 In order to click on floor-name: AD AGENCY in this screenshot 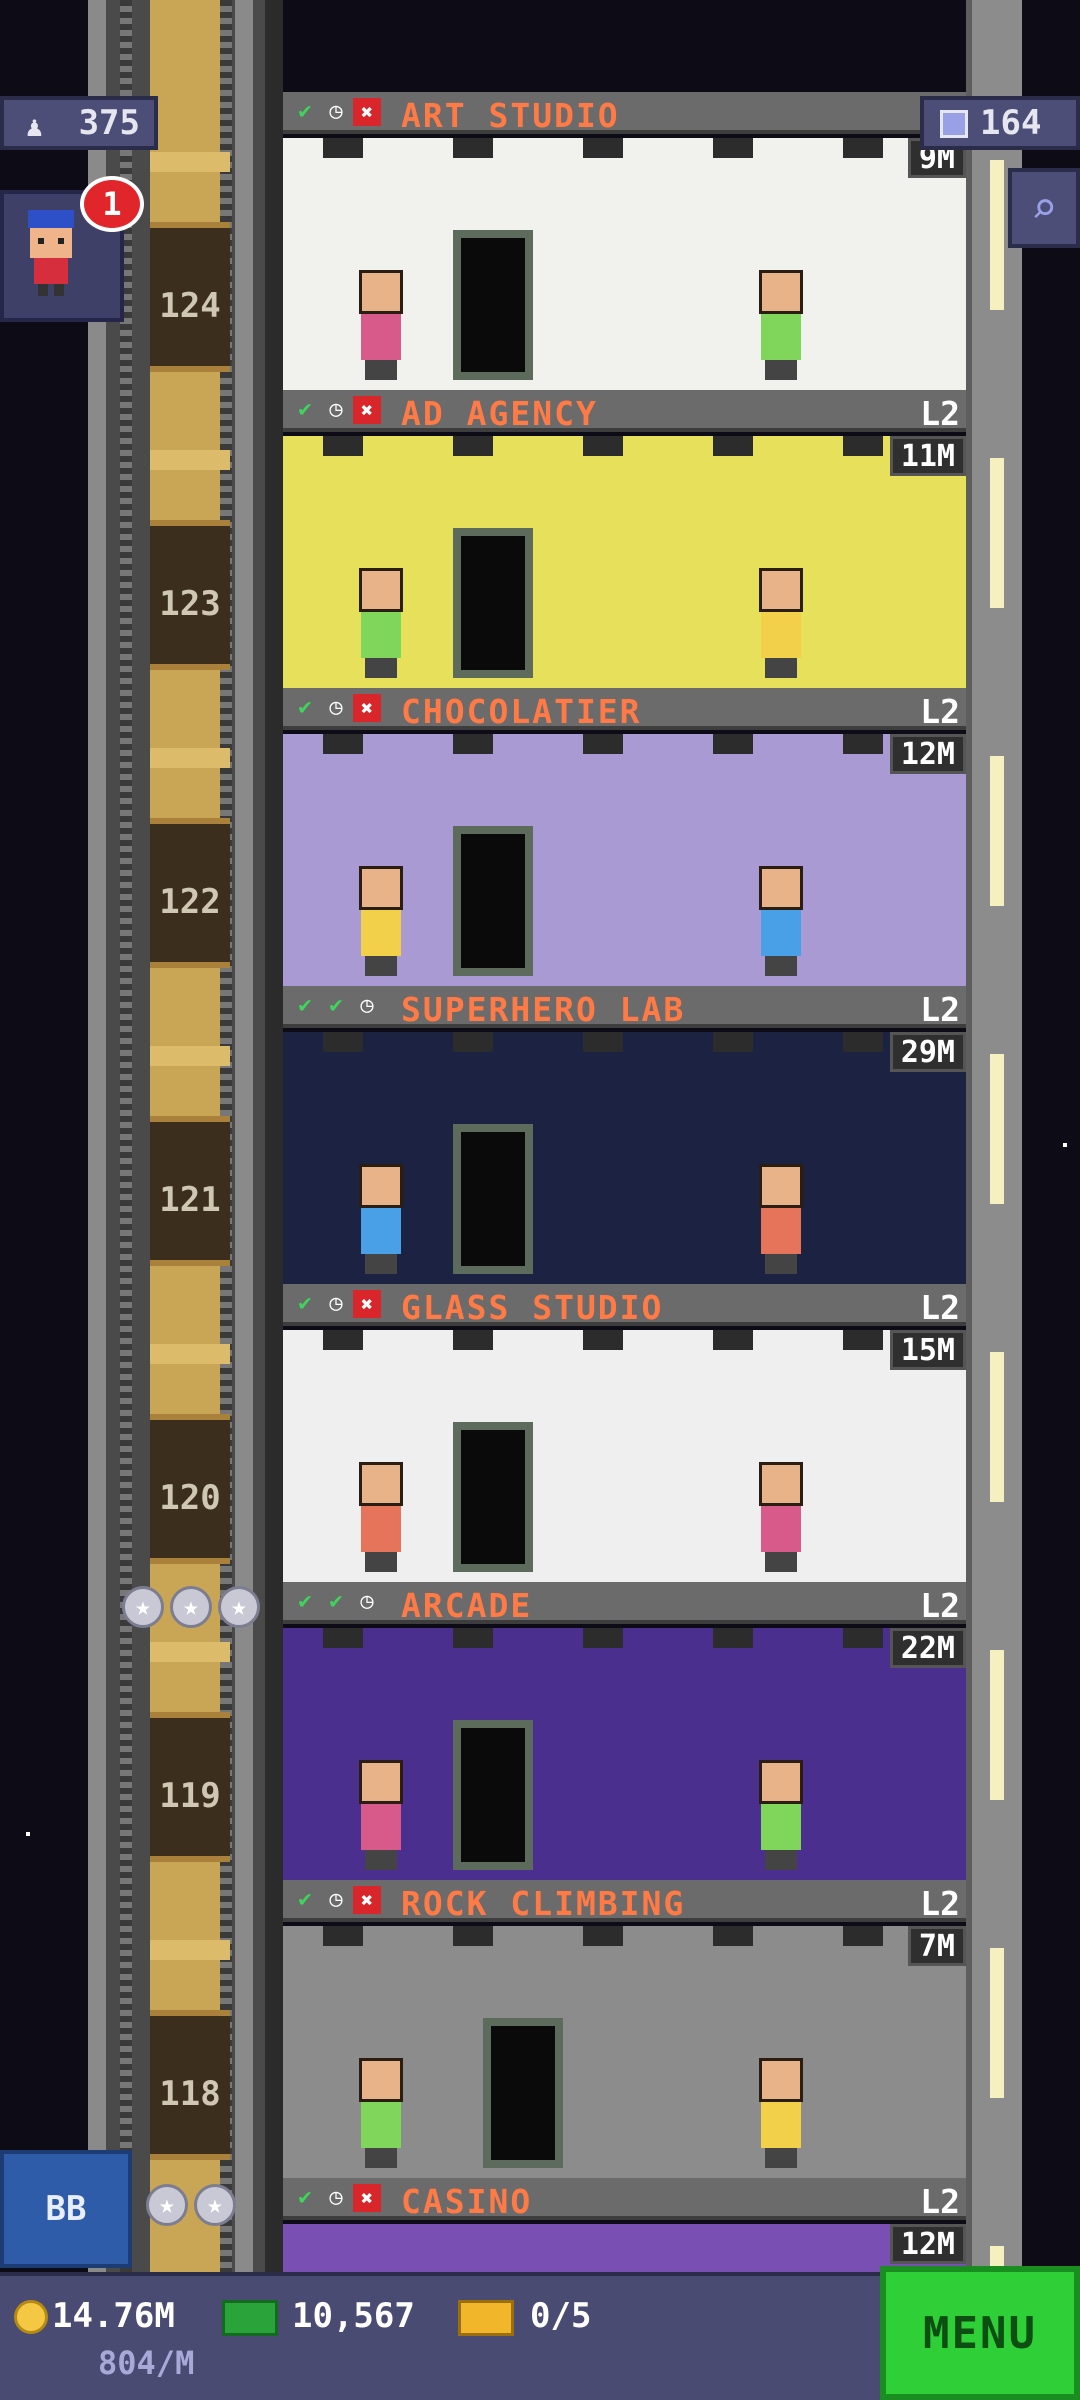, I will do `click(499, 413)`.